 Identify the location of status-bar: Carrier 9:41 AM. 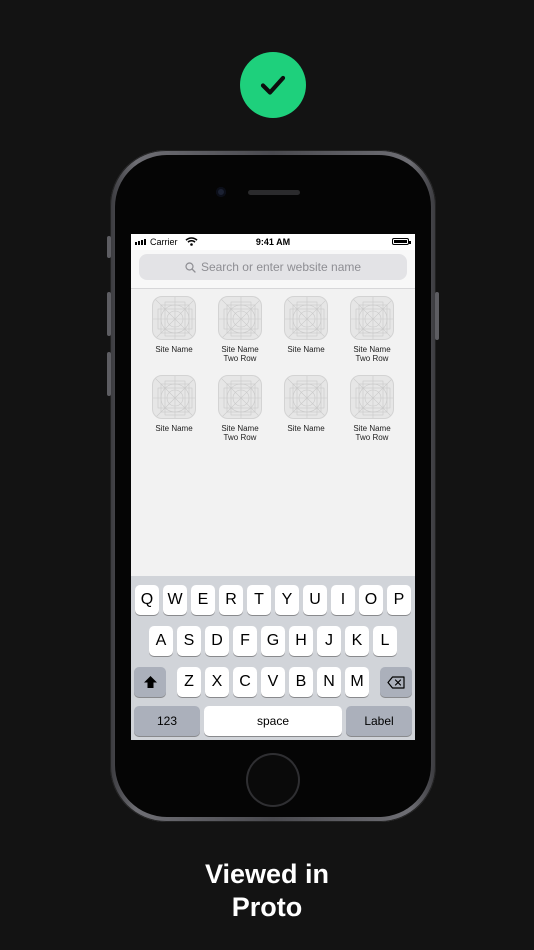
(273, 242).